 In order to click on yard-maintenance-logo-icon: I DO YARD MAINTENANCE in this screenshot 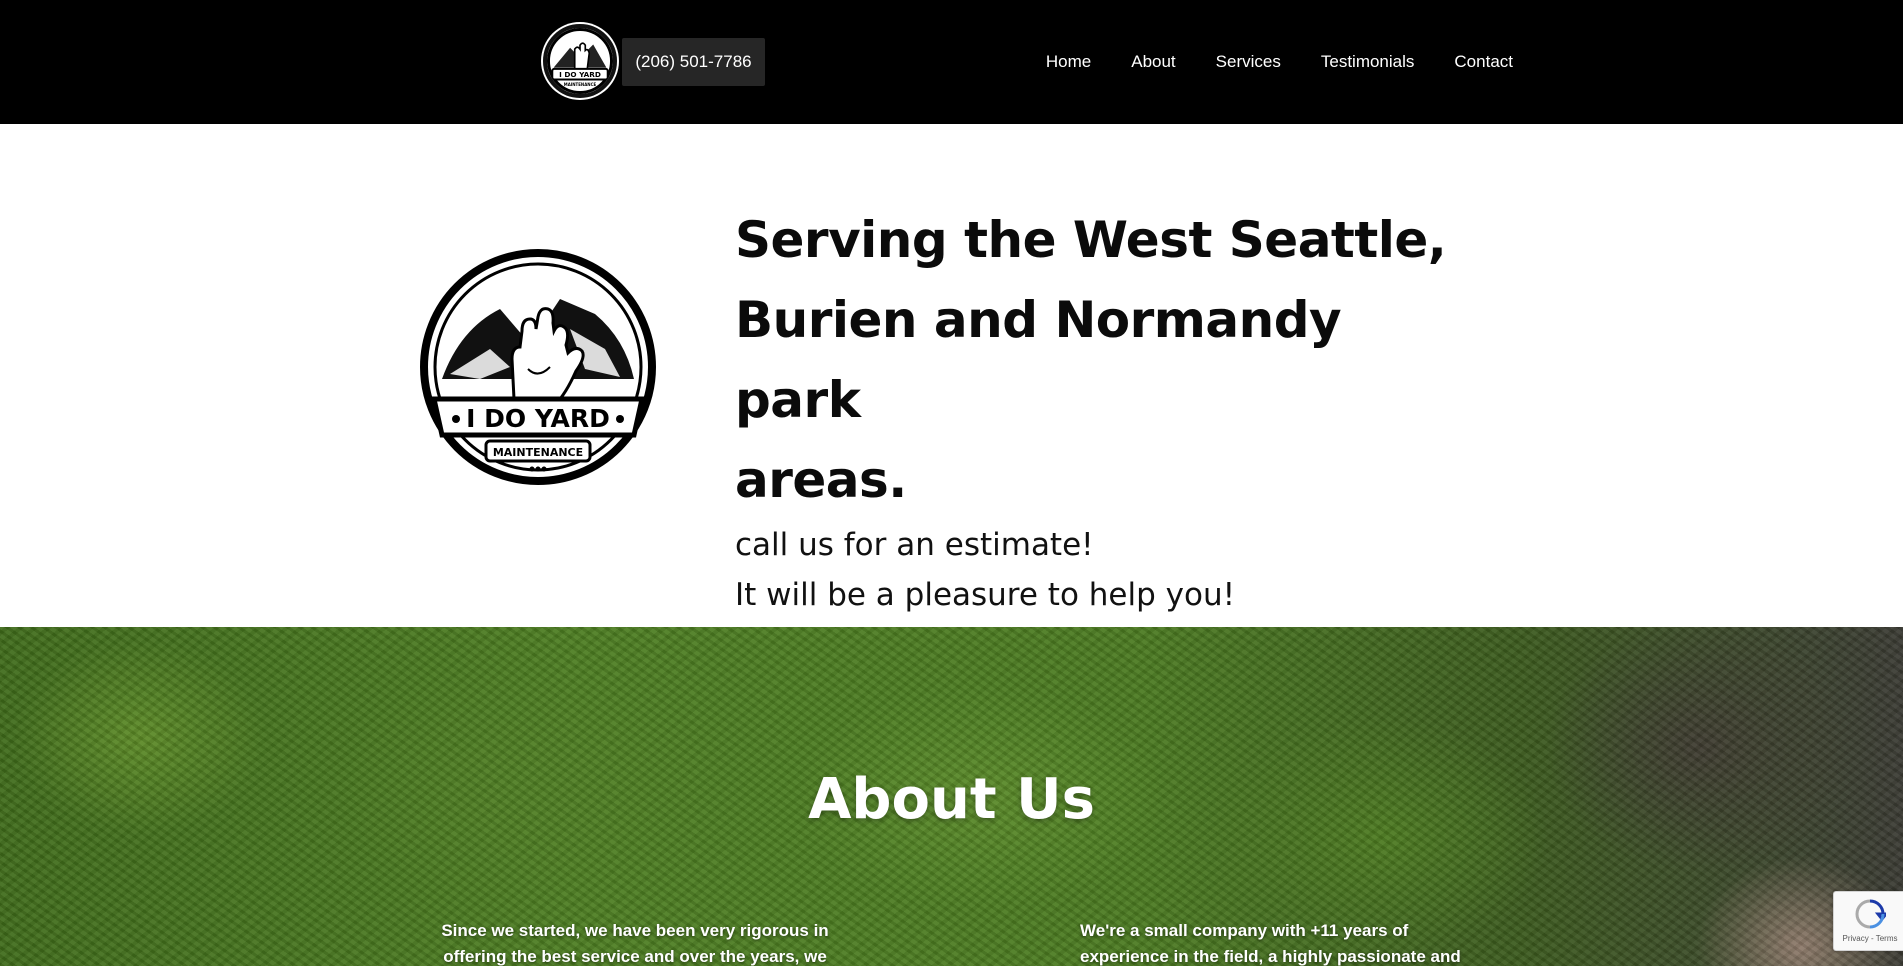, I will do `click(538, 367)`.